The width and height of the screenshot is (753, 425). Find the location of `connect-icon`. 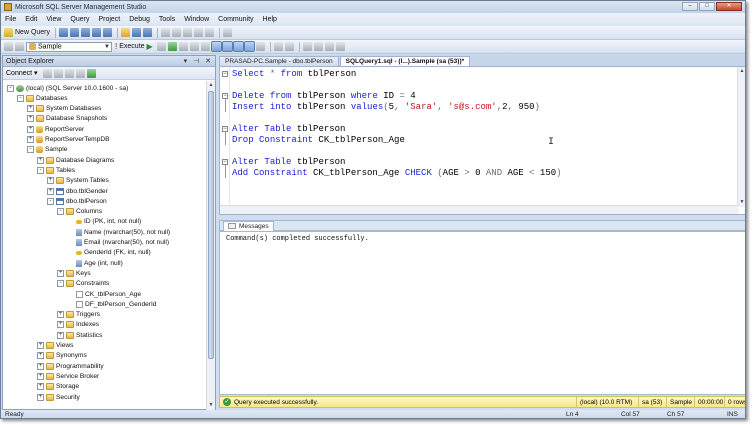

connect-icon is located at coordinates (8, 46).